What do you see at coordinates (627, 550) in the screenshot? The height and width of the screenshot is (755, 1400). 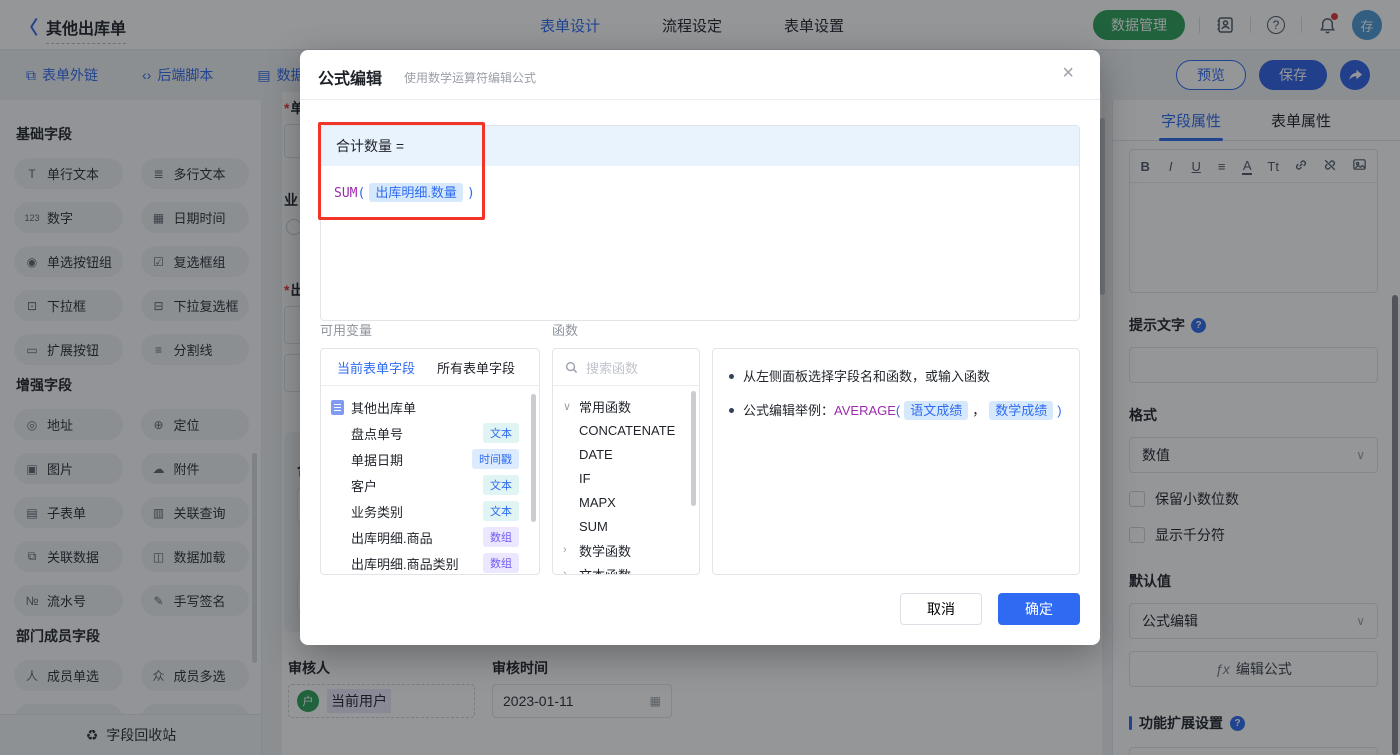 I see `function-group-math: › 数学函数` at bounding box center [627, 550].